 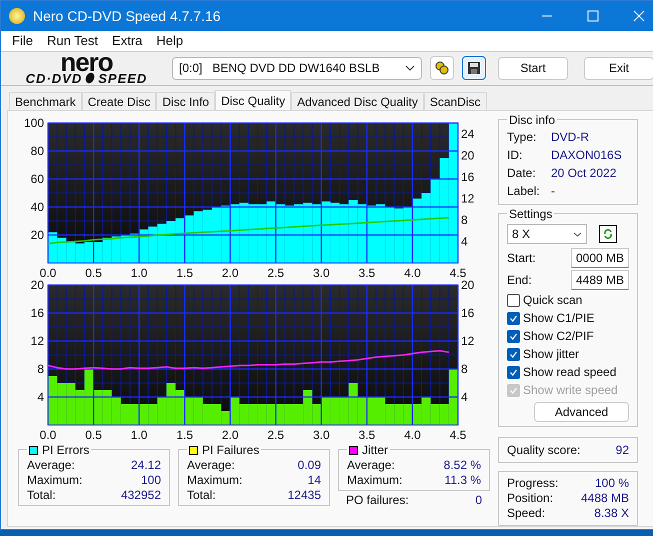 What do you see at coordinates (569, 372) in the screenshot?
I see `checkbox-label: Show read speed` at bounding box center [569, 372].